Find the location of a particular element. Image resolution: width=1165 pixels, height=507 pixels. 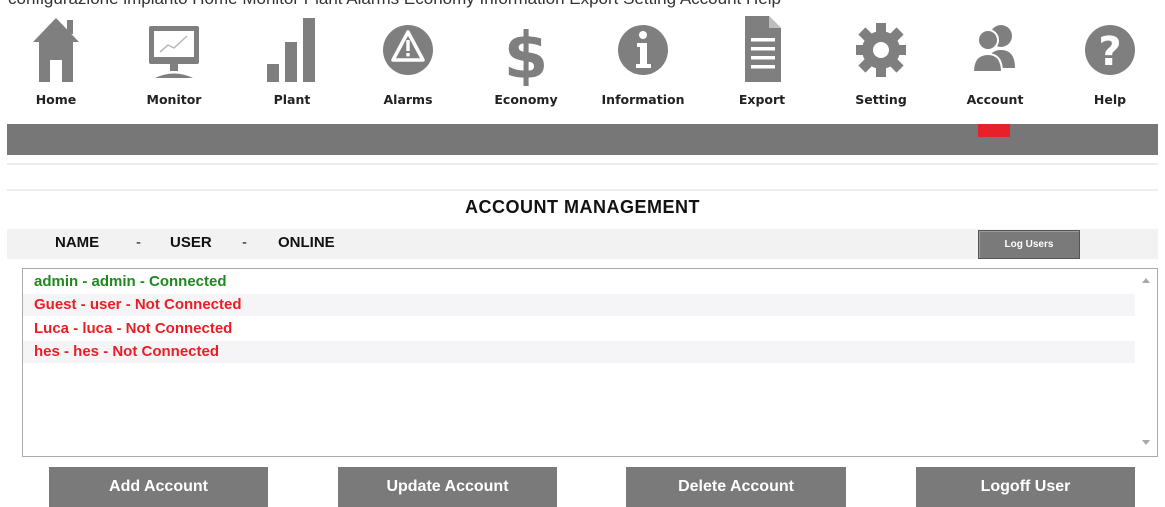

nav-monitor: Monitor is located at coordinates (174, 64).